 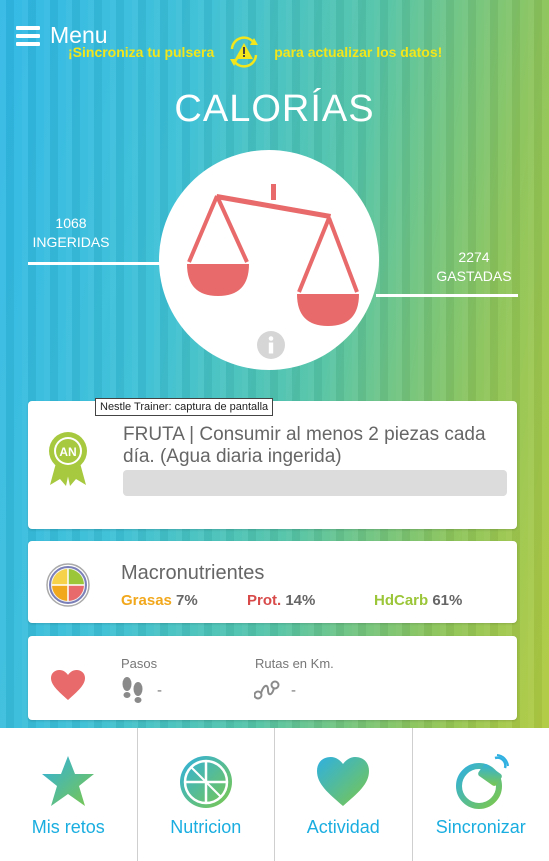 What do you see at coordinates (71, 242) in the screenshot?
I see `ingested-label: INGERIDAS` at bounding box center [71, 242].